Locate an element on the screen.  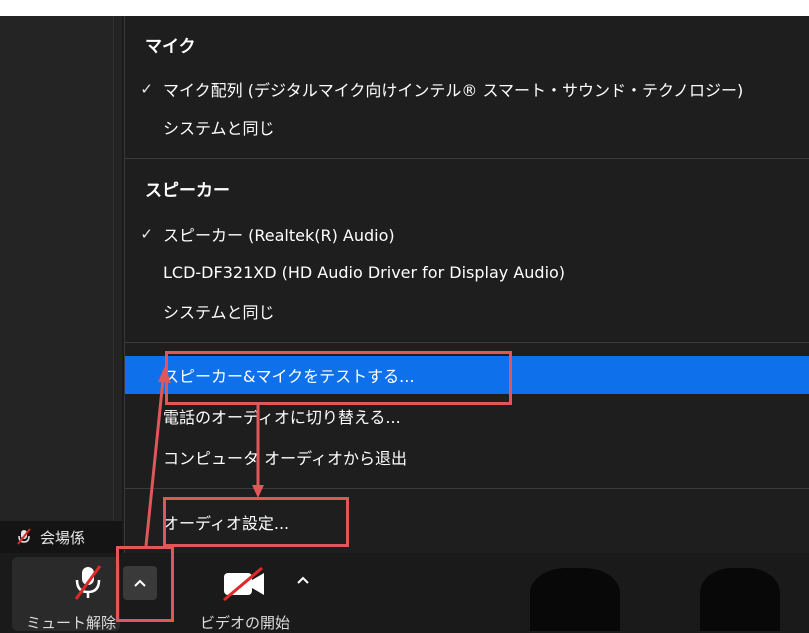
annotation-box-test is located at coordinates (338, 378).